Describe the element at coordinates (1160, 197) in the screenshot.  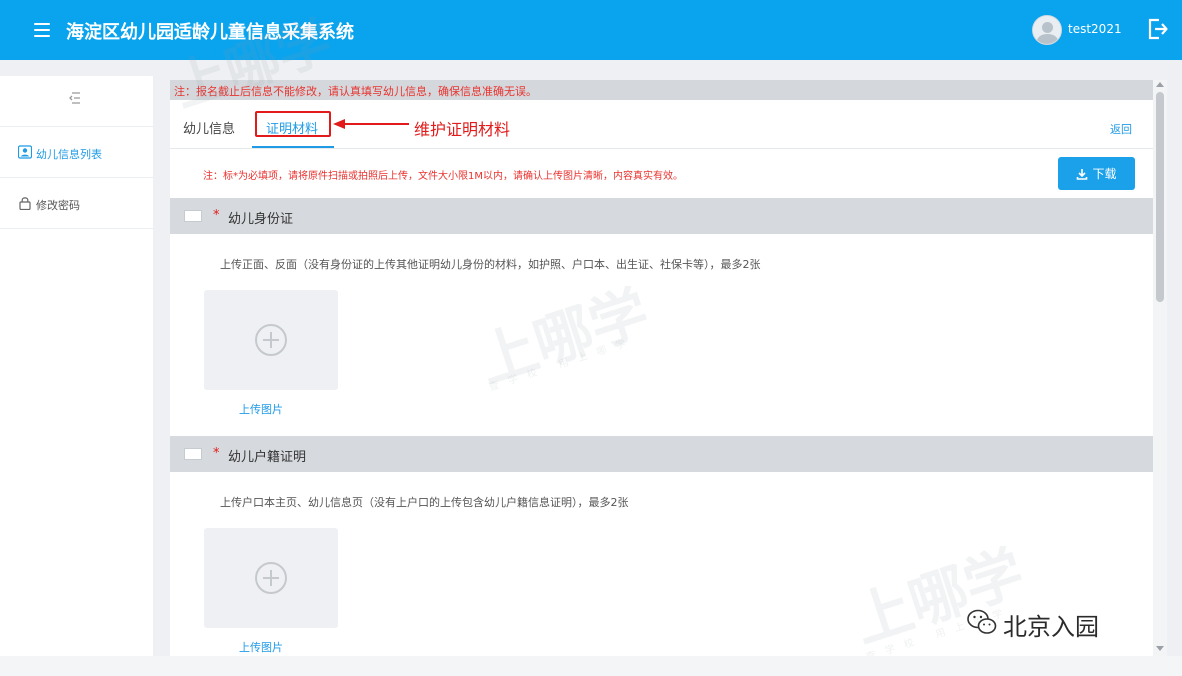
I see `scrollbar-thumb` at that location.